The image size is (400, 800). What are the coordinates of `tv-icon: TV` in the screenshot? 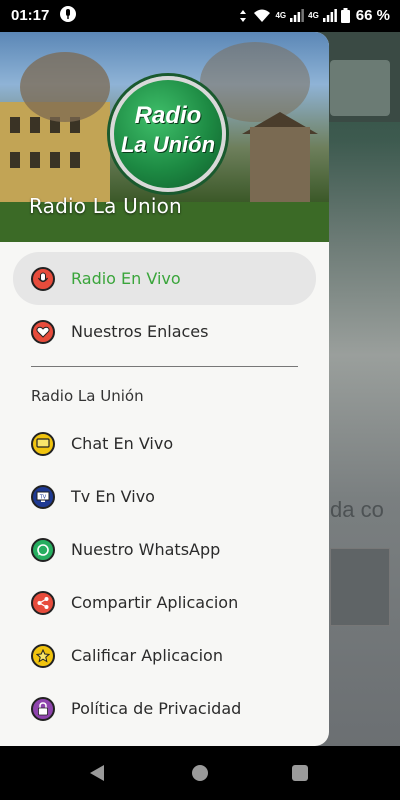 It's located at (43, 496).